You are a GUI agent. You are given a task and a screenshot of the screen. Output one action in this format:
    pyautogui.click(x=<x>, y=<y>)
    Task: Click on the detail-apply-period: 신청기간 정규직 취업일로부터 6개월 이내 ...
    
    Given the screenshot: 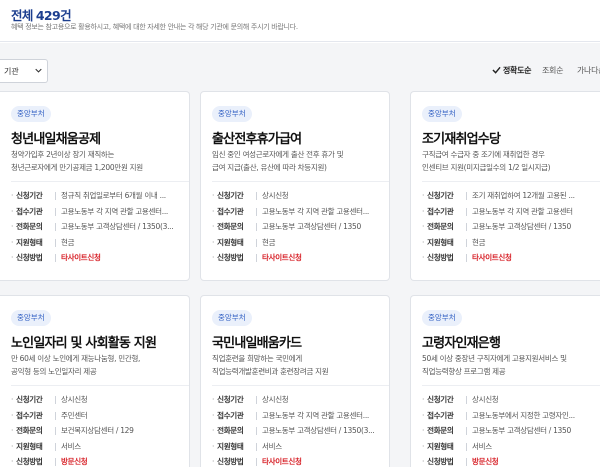 What is the action you would take?
    pyautogui.click(x=100, y=196)
    